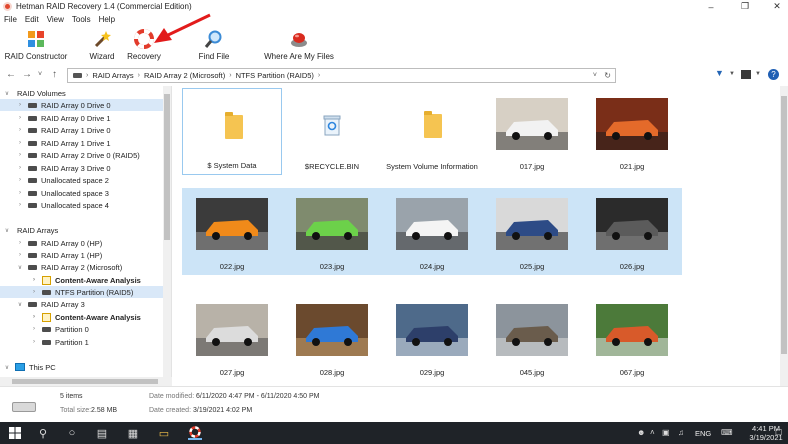 The width and height of the screenshot is (788, 444). Describe the element at coordinates (184, 75) in the screenshot. I see `breadcrumb-raid-array-2: RAID Array 2 (Microsoft)` at that location.